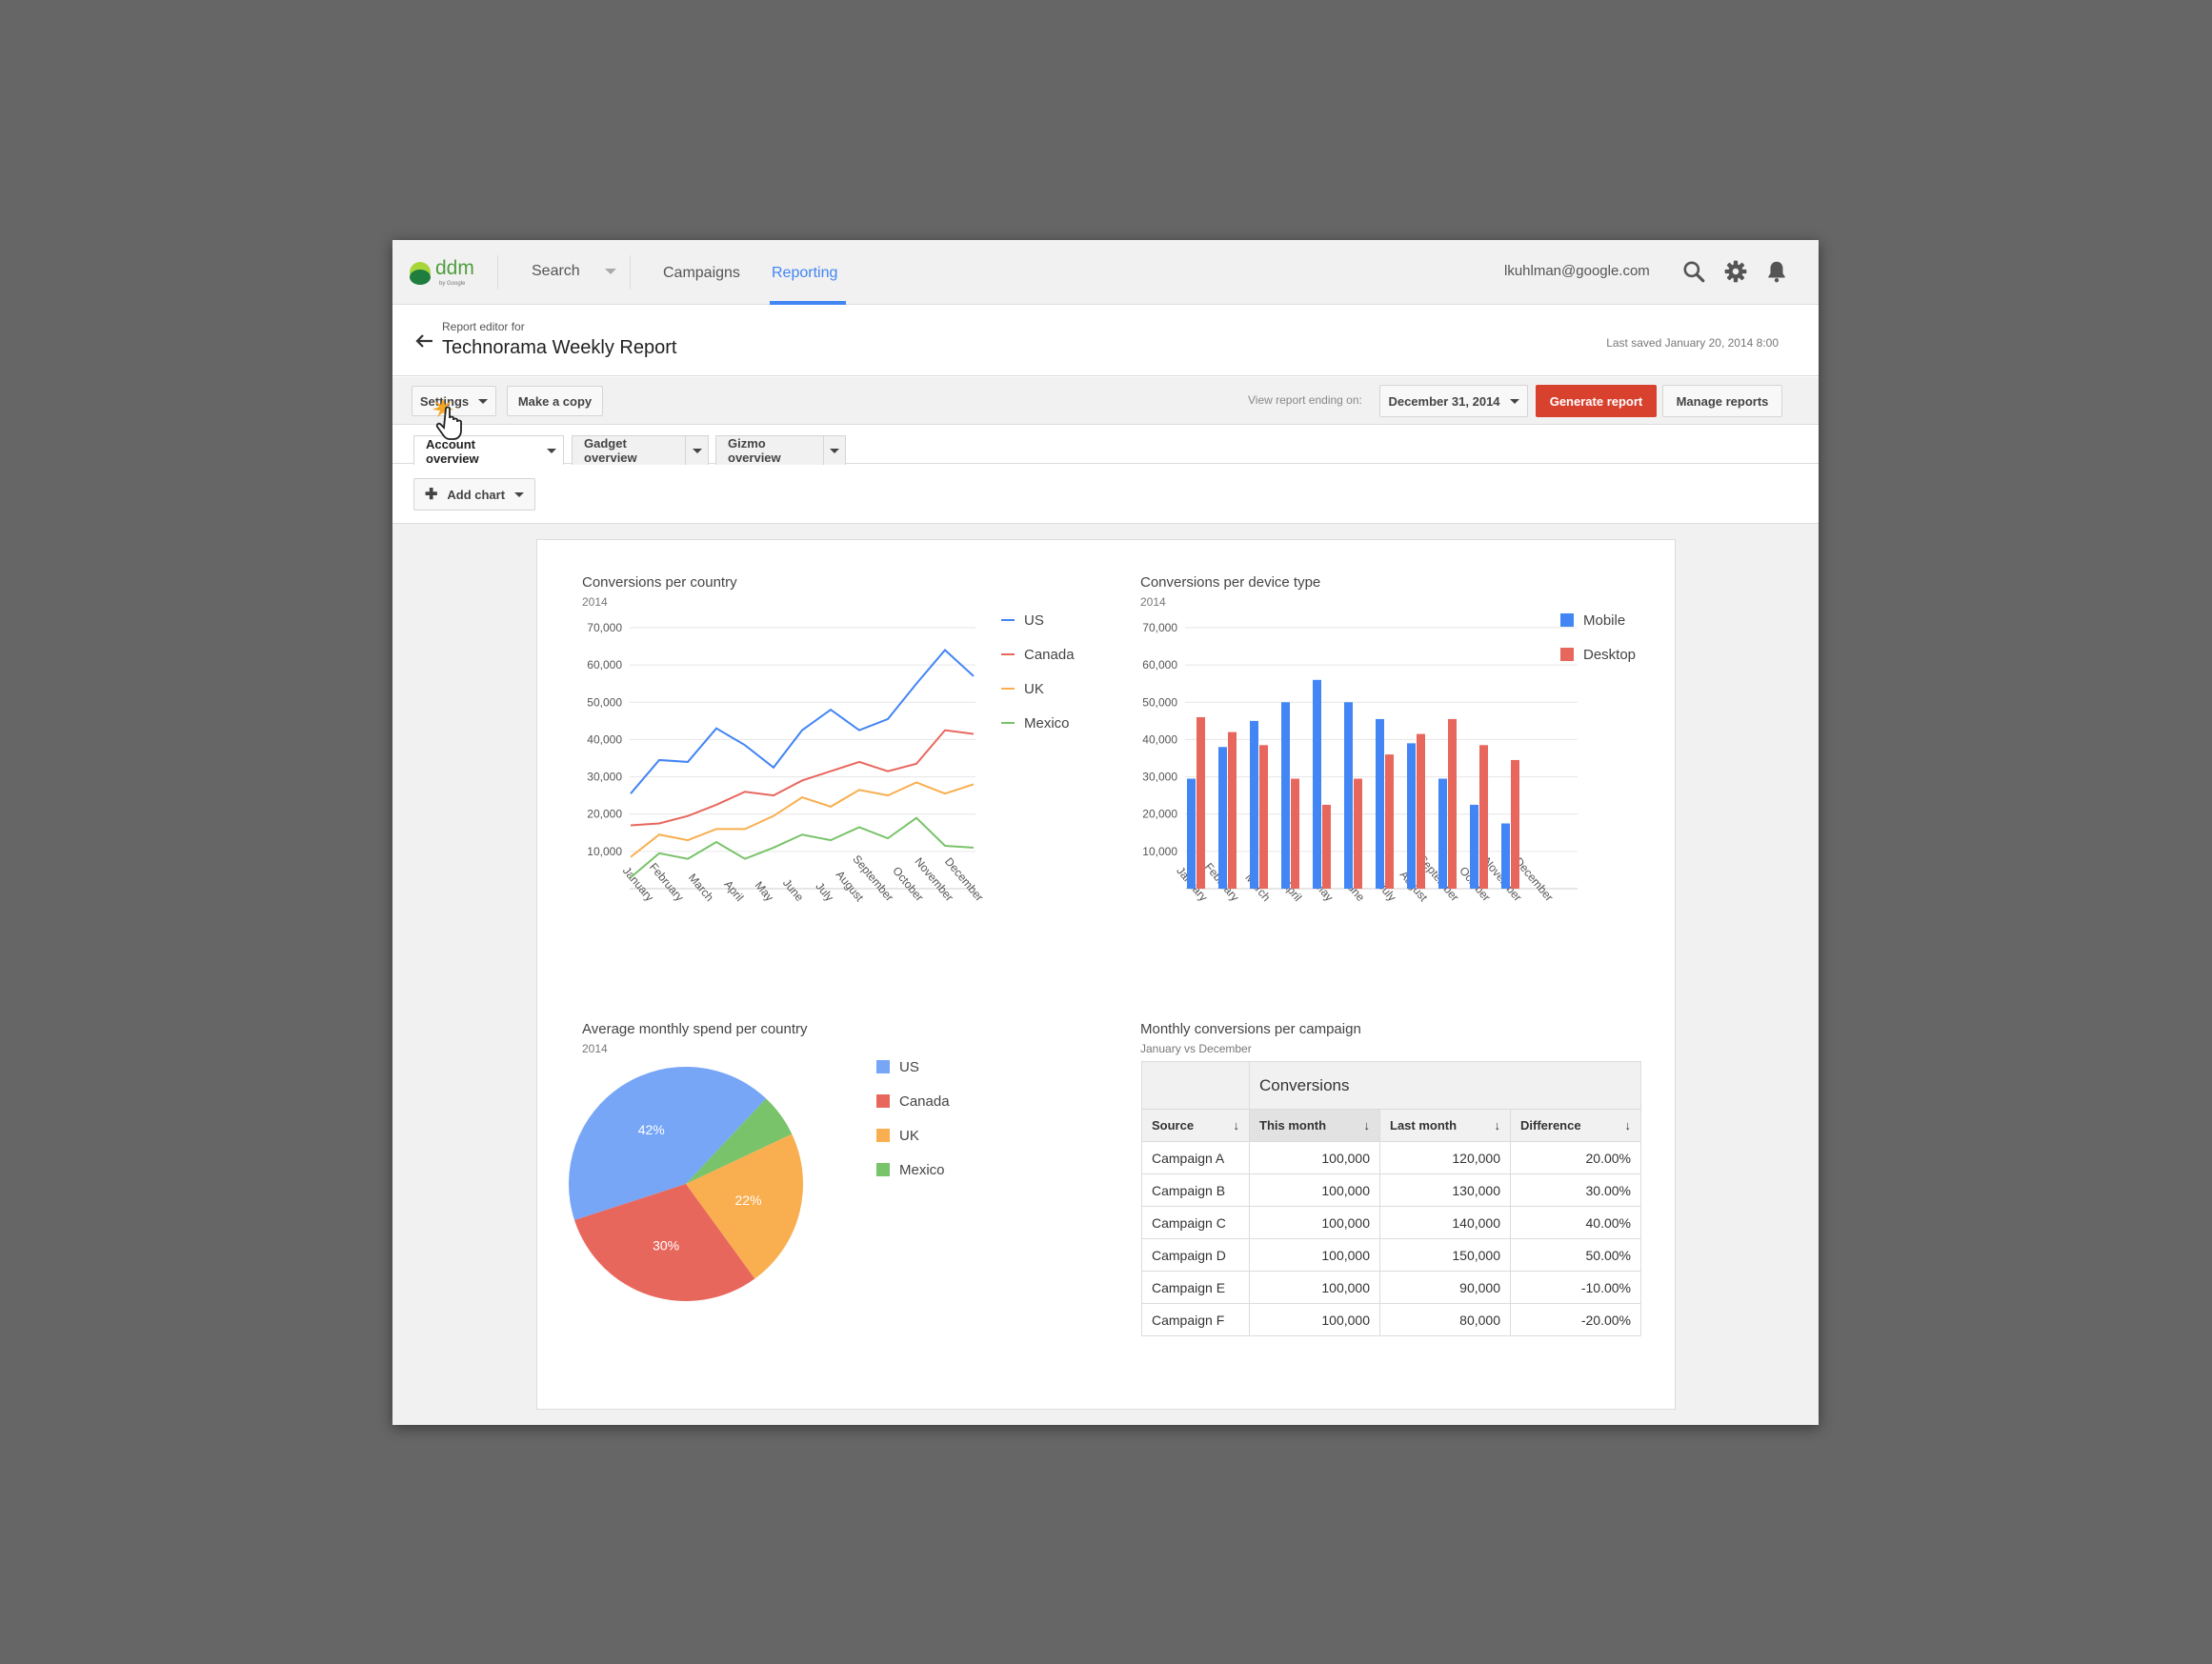 The height and width of the screenshot is (1664, 2212). I want to click on legend-item-us: US, so click(913, 1067).